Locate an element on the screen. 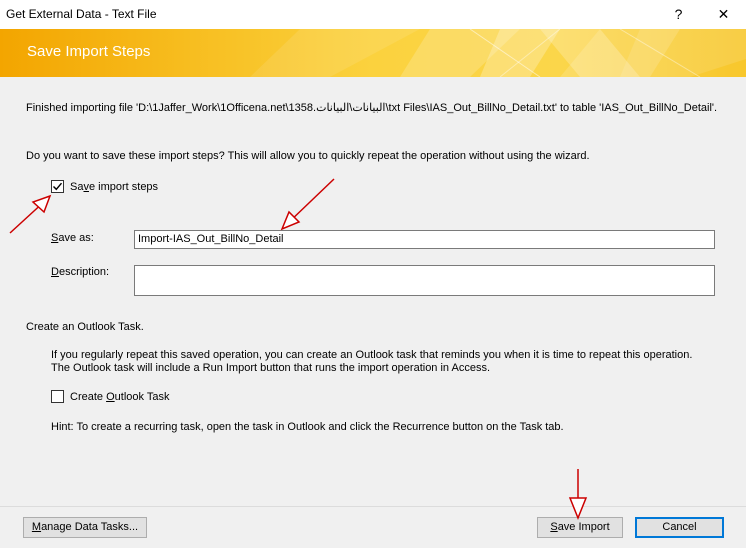  arrow-to-save-as is located at coordinates (310, 201).